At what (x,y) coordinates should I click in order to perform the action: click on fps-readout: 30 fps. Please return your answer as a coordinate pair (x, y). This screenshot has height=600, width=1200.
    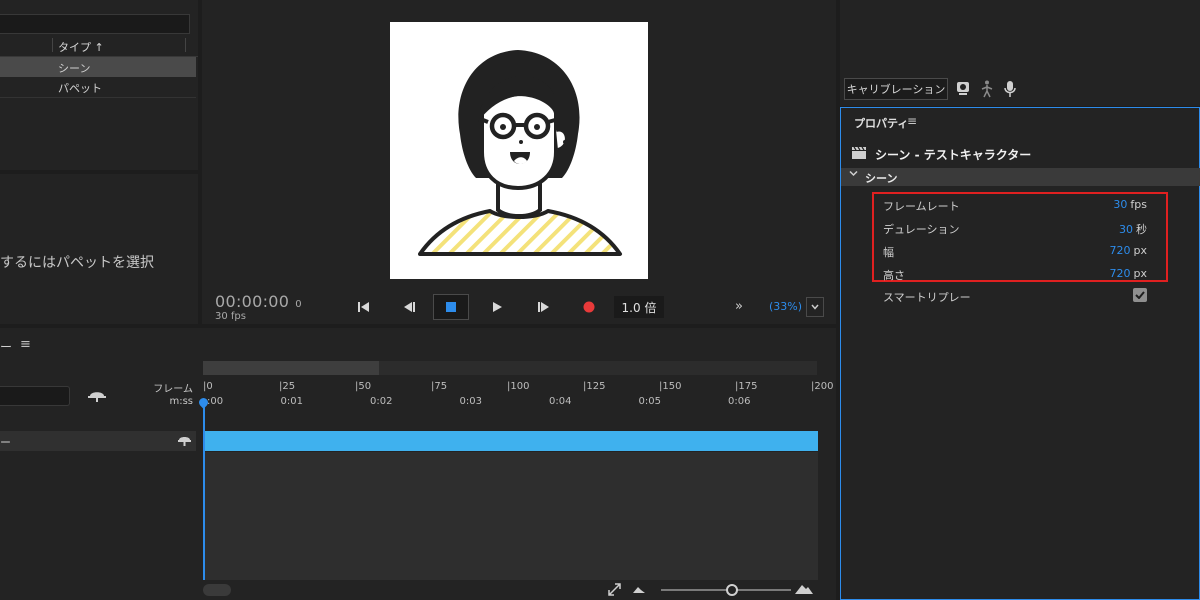
    Looking at the image, I should click on (230, 316).